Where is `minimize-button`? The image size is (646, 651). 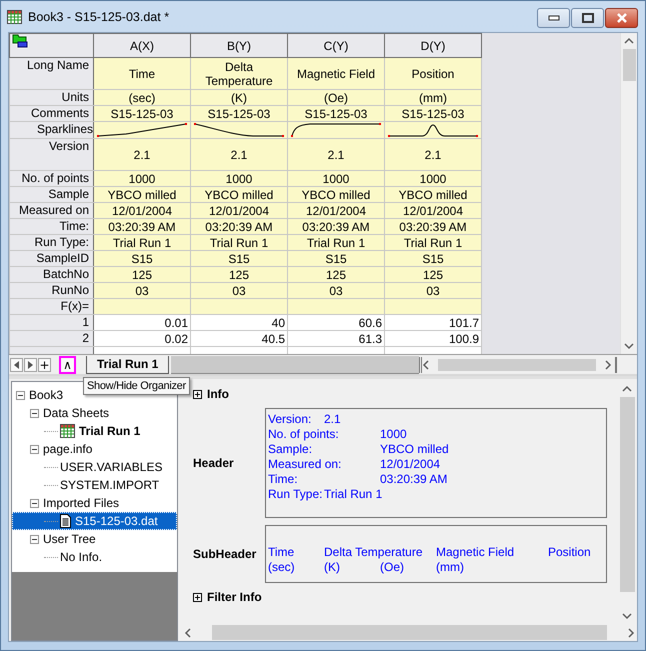 minimize-button is located at coordinates (553, 18).